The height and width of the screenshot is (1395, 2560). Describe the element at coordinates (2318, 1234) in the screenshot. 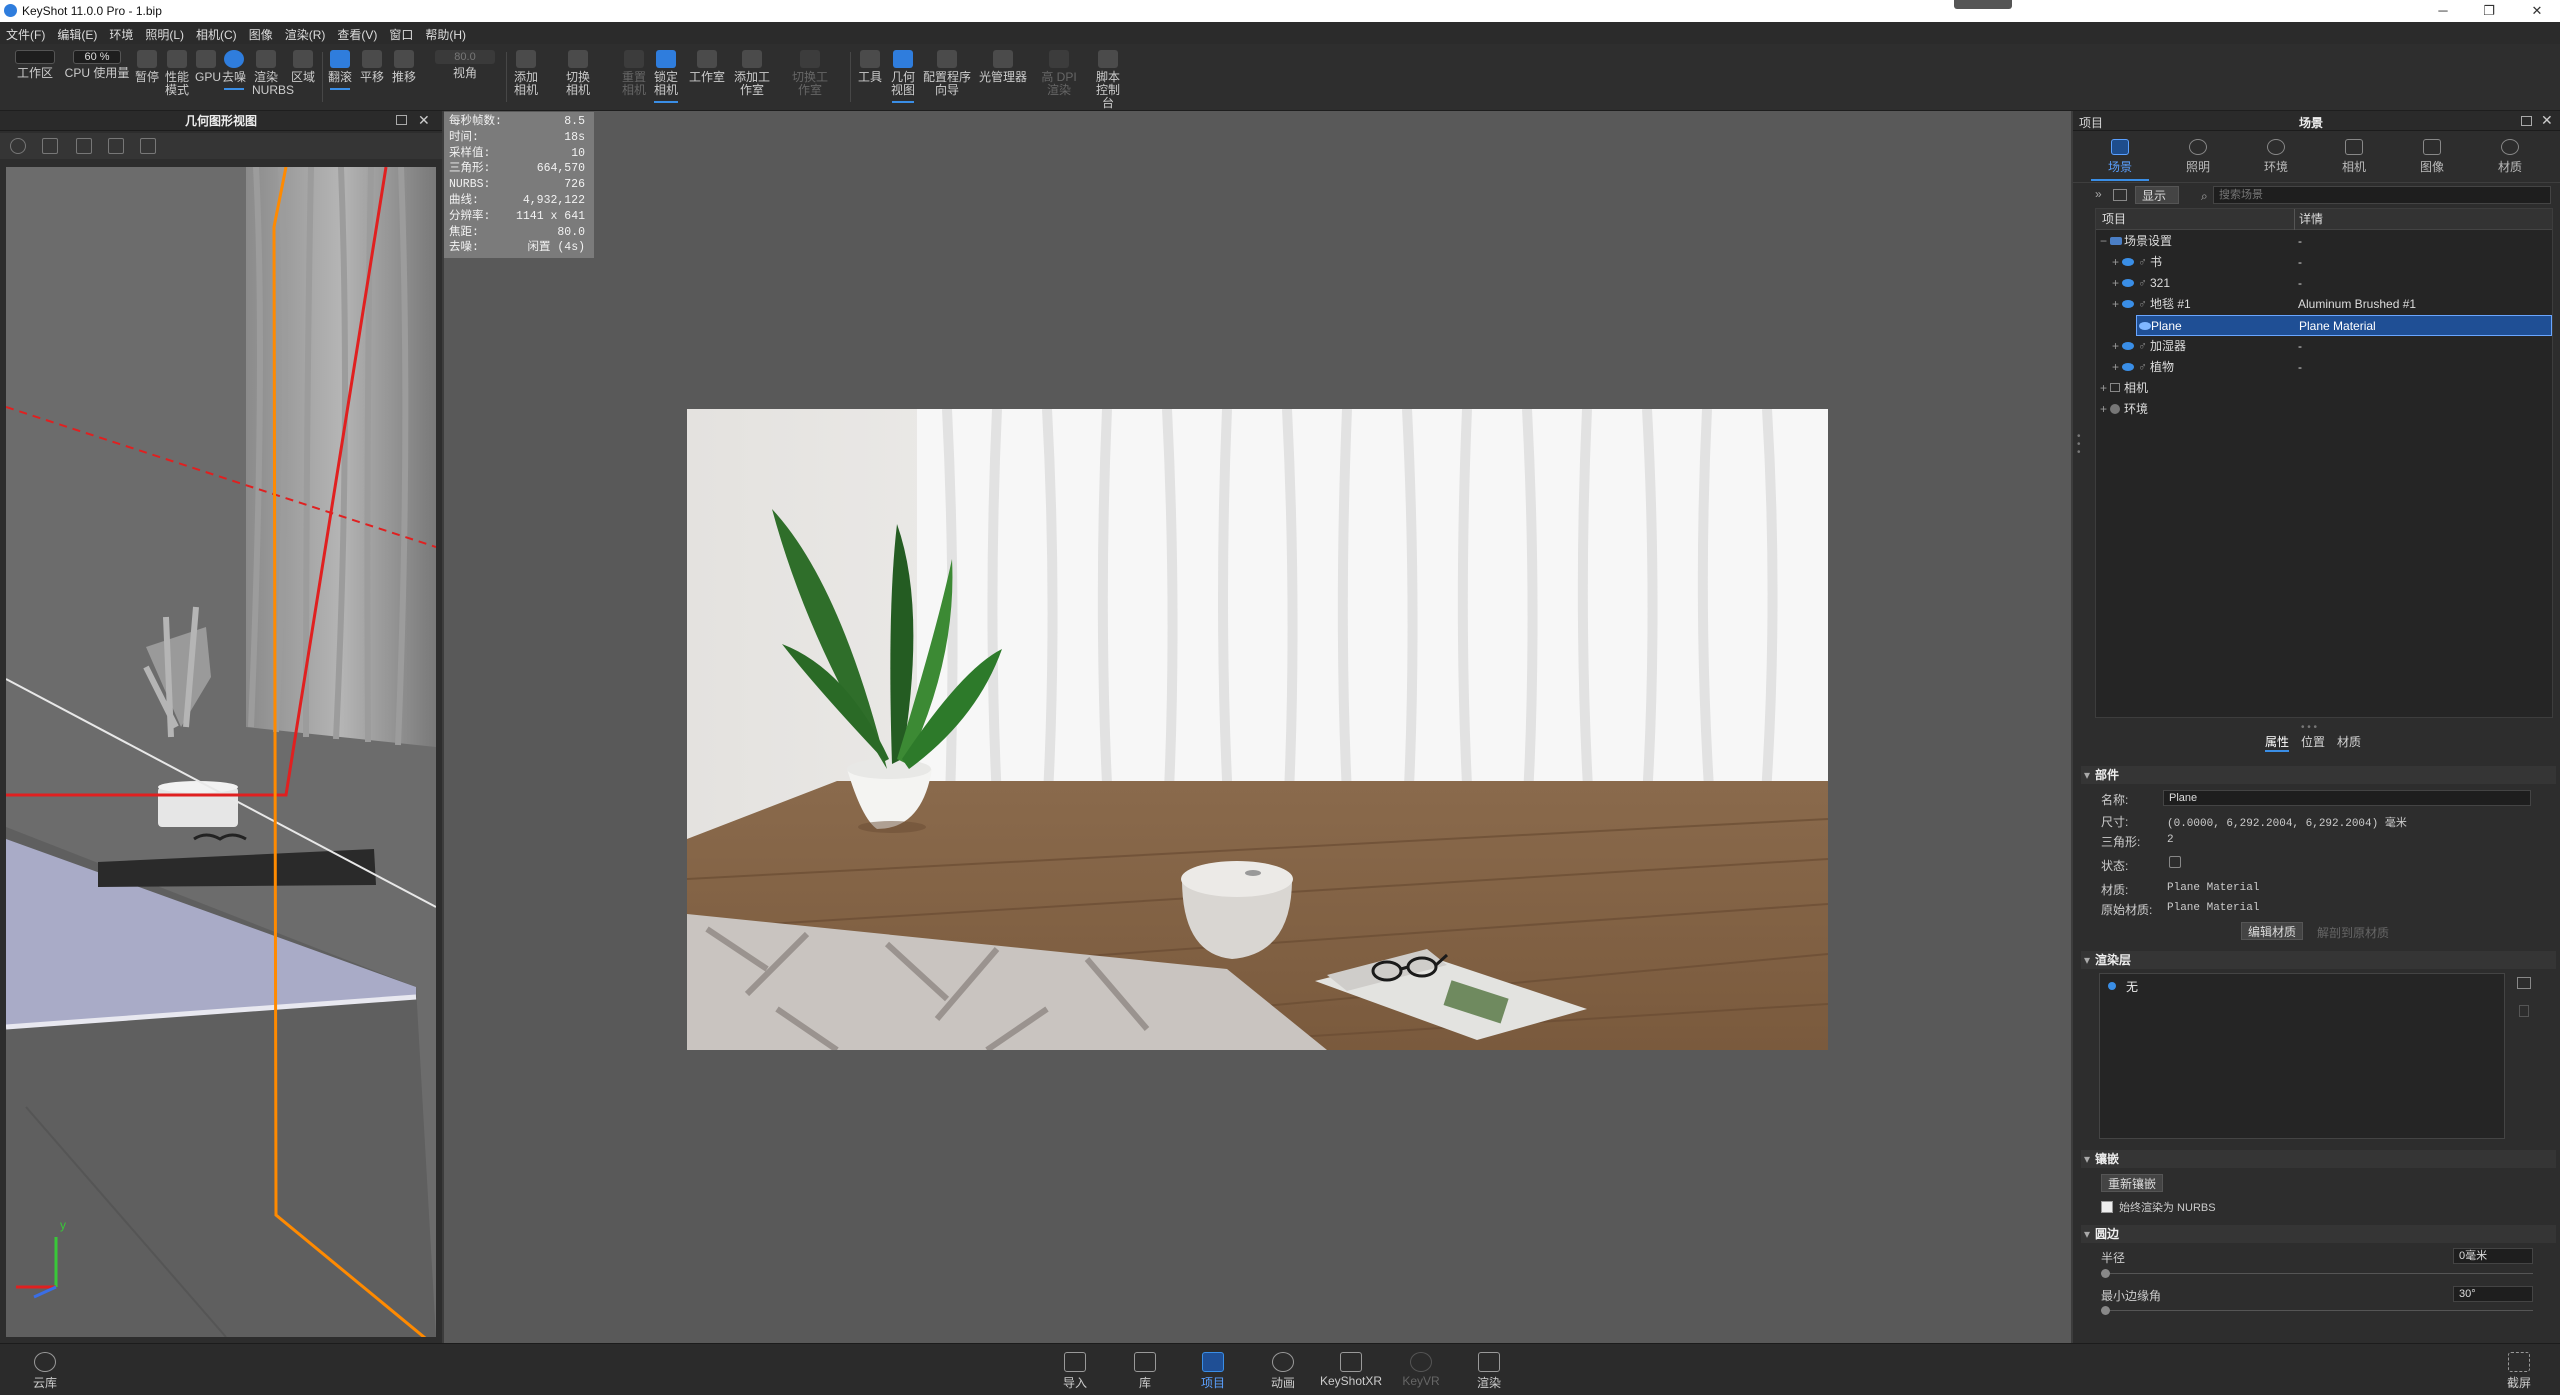

I see `section-rounding: 圆边` at that location.